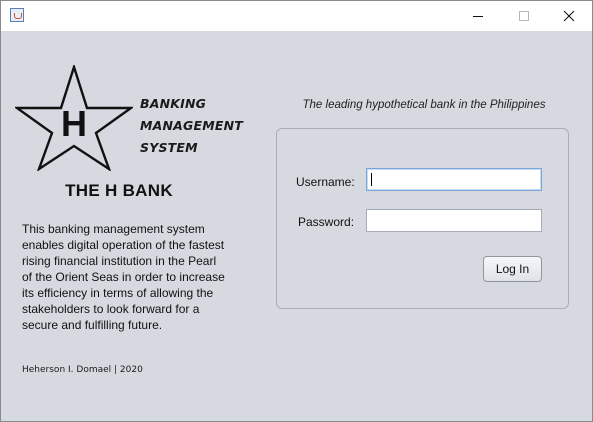  What do you see at coordinates (74, 123) in the screenshot?
I see `logo-letter: H` at bounding box center [74, 123].